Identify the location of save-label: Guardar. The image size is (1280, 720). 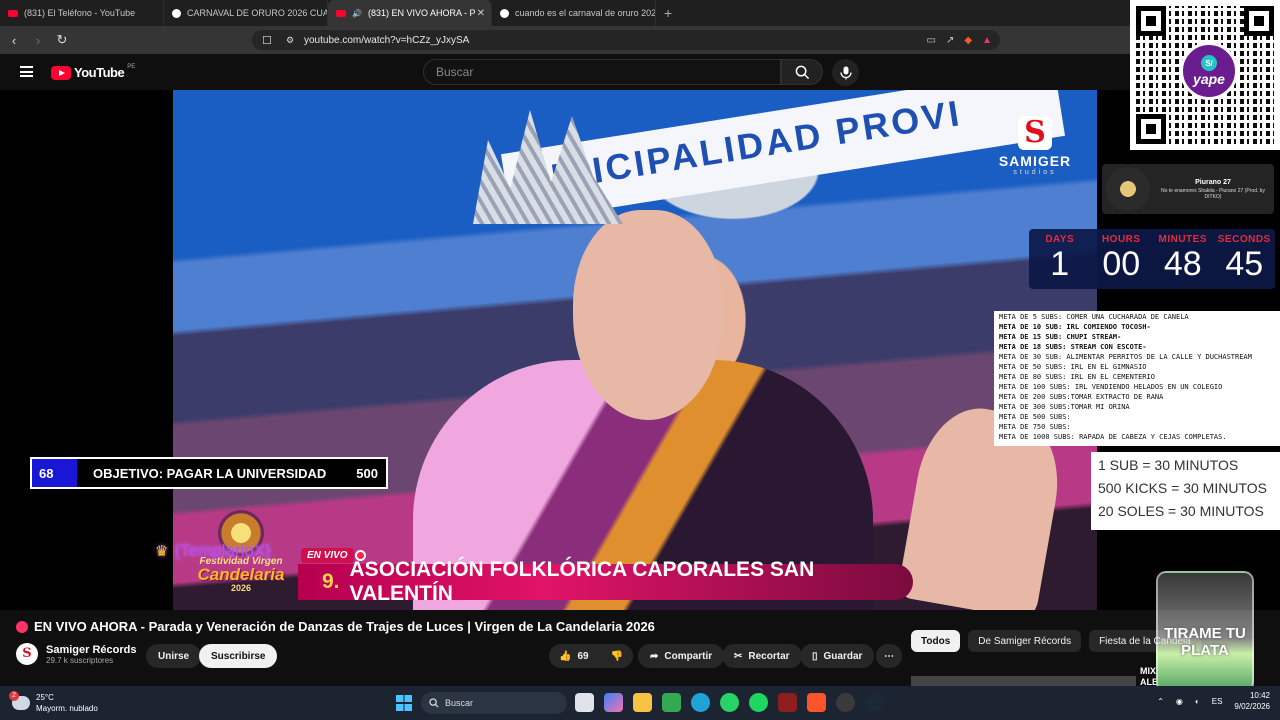
(843, 656).